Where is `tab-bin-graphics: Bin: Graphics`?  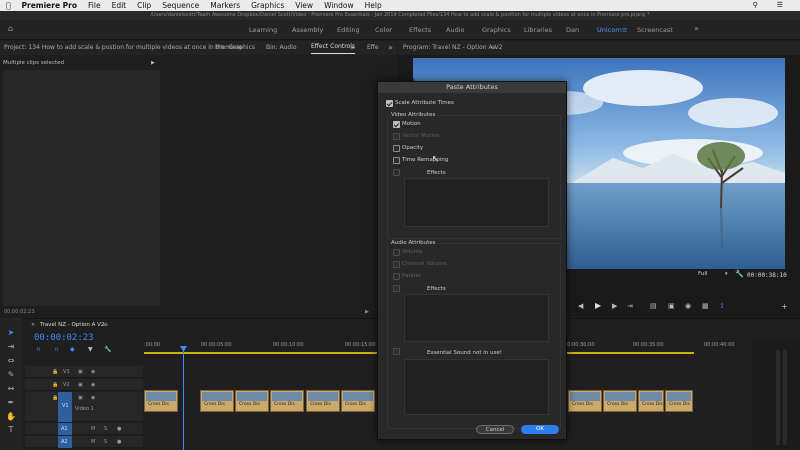
tab-bin-graphics: Bin: Graphics is located at coordinates (235, 48).